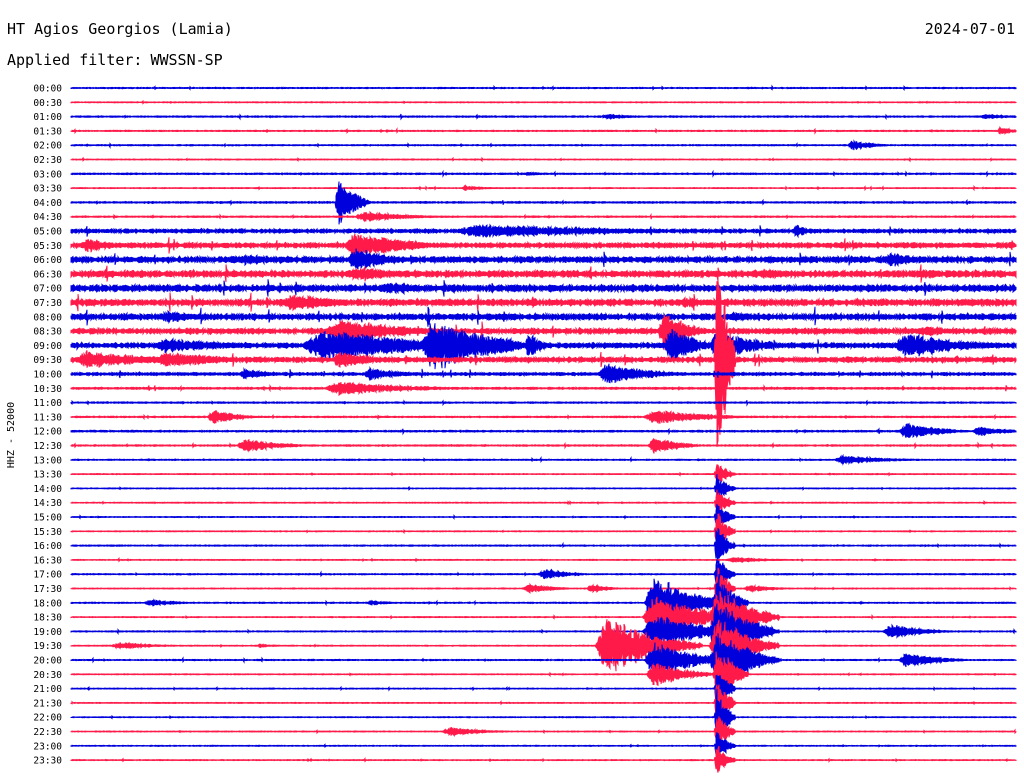 This screenshot has height=780, width=1024. What do you see at coordinates (47, 246) in the screenshot?
I see `time-label-0530: 05:30` at bounding box center [47, 246].